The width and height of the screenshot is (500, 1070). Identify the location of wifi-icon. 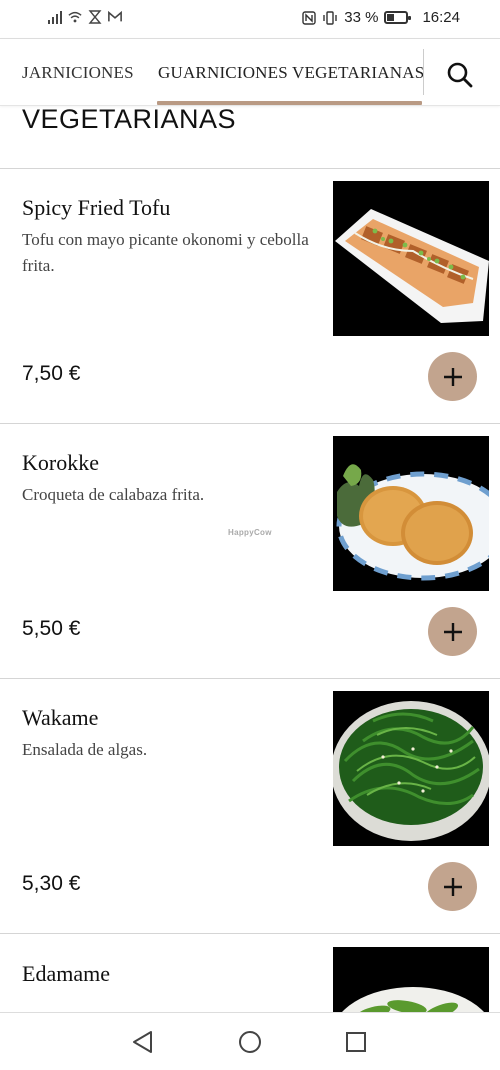
(75, 17).